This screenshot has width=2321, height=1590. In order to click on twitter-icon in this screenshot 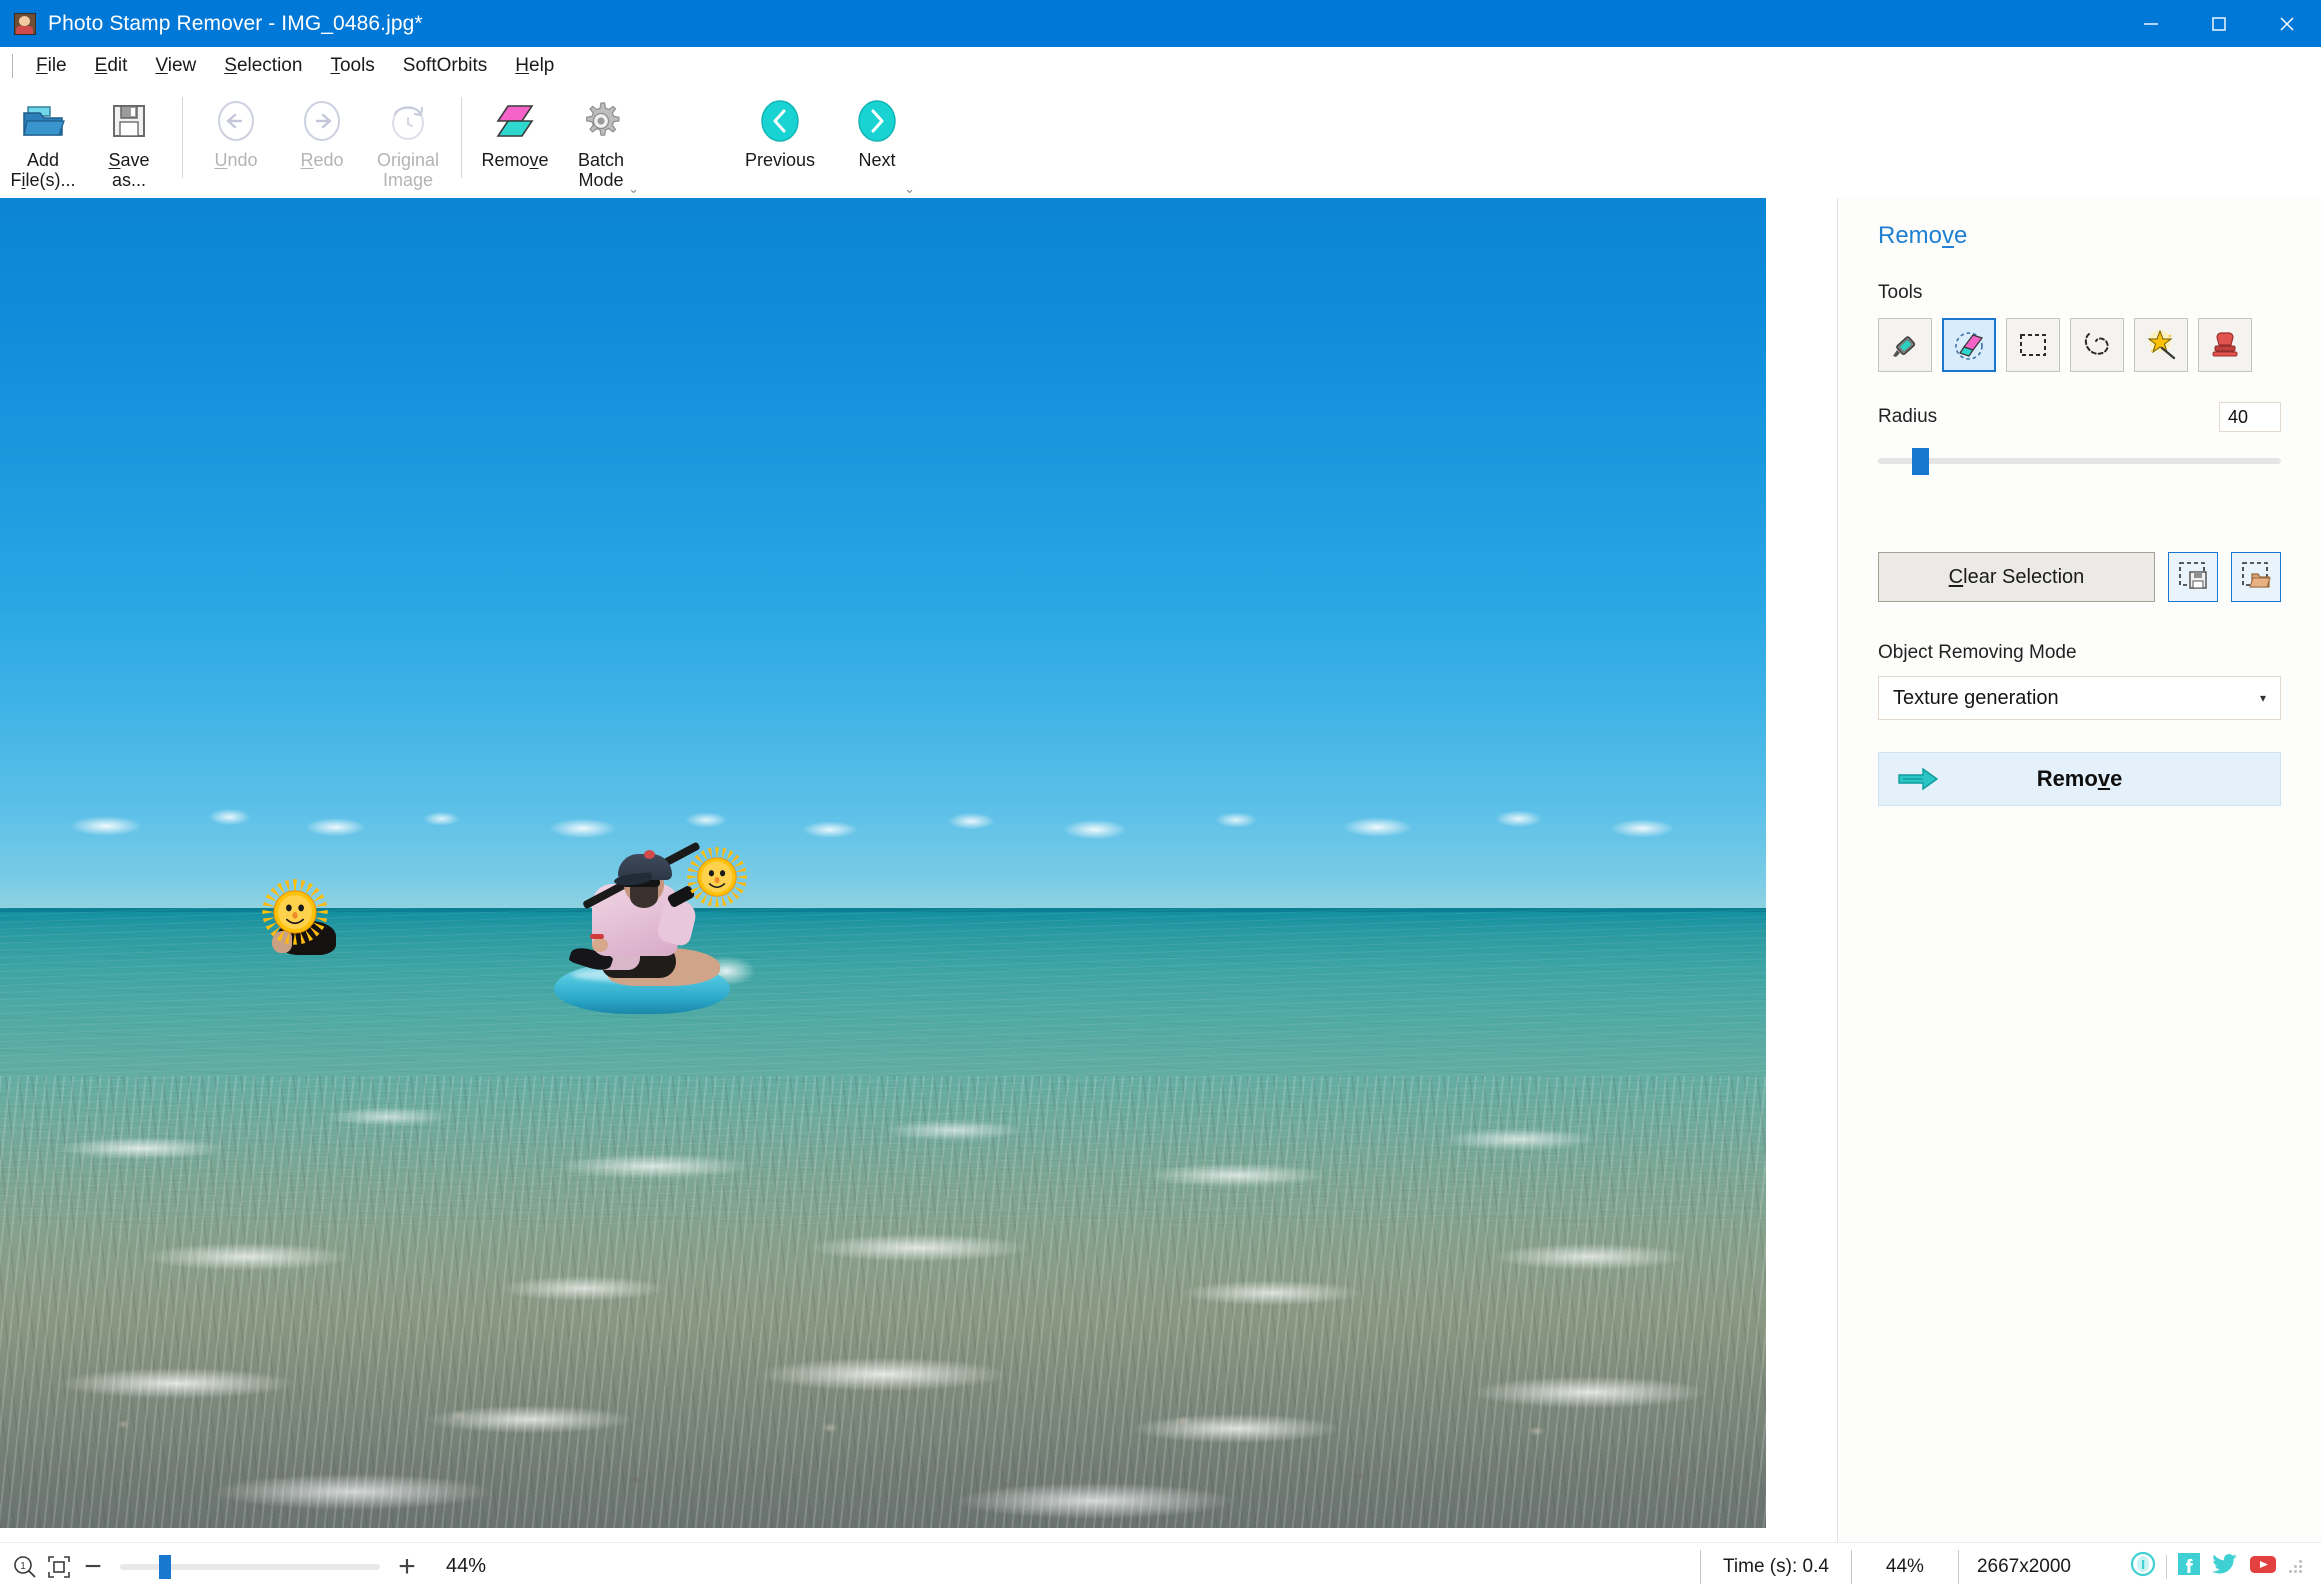, I will do `click(2225, 1566)`.